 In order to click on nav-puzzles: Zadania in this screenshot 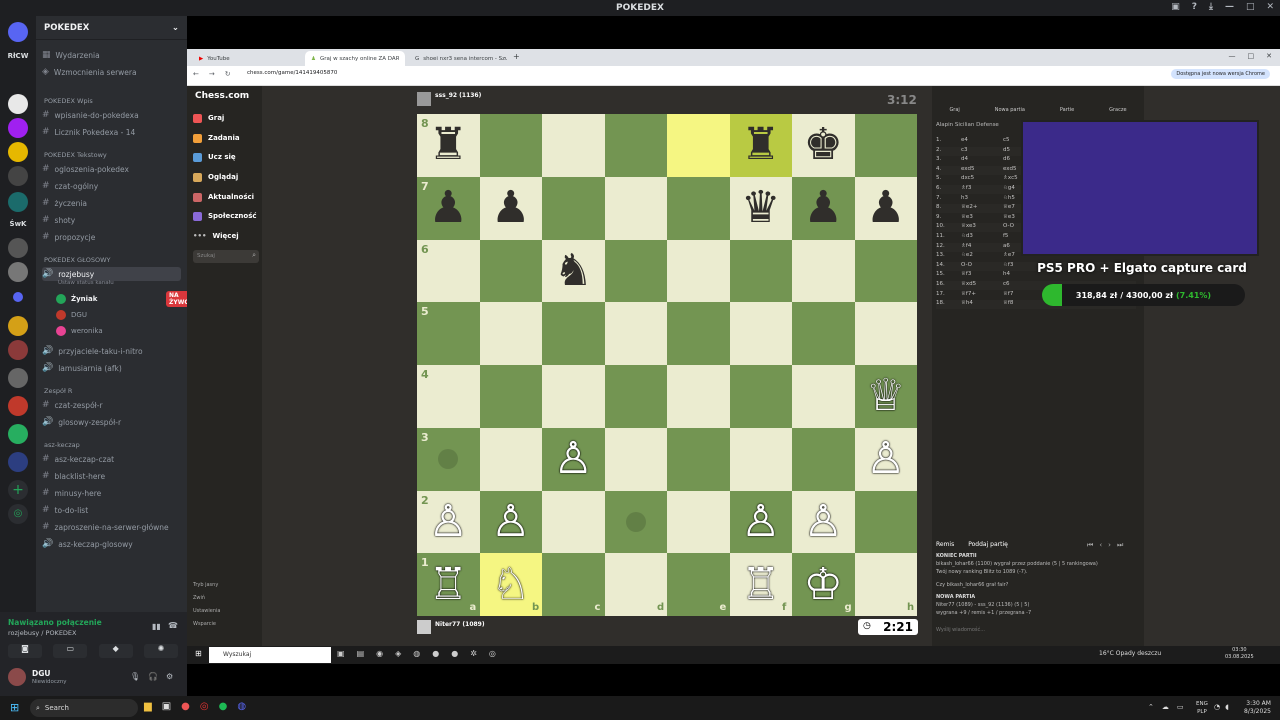, I will do `click(216, 138)`.